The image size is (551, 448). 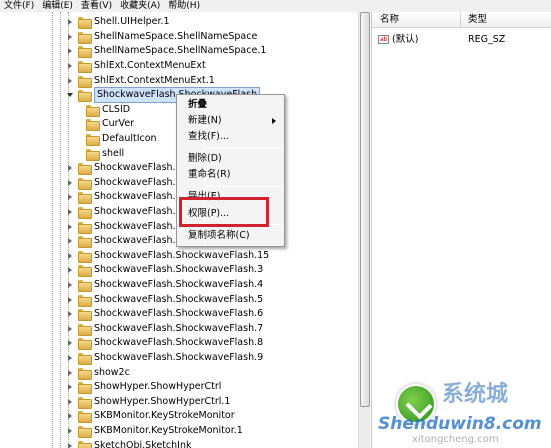 What do you see at coordinates (154, 80) in the screenshot?
I see `tree-item-label: ShlExt.ContextMenuExt.1` at bounding box center [154, 80].